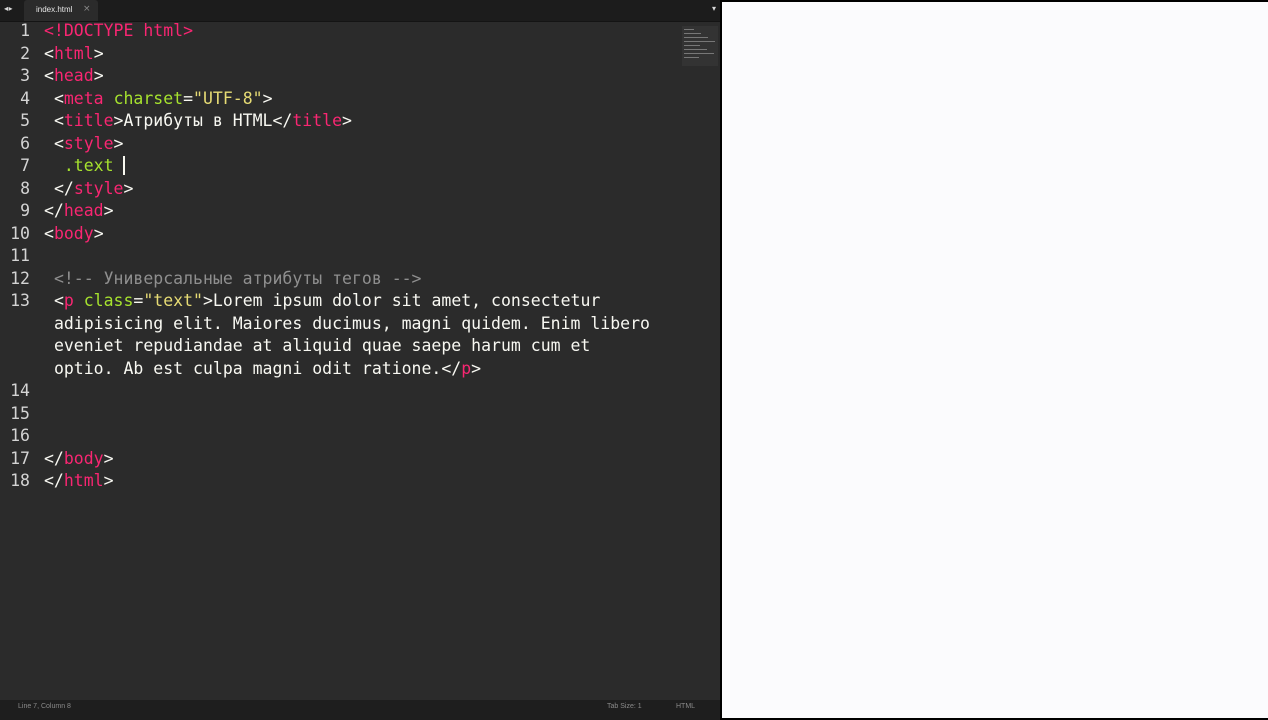 This screenshot has width=1268, height=720. Describe the element at coordinates (20, 390) in the screenshot. I see `line-number: 14` at that location.